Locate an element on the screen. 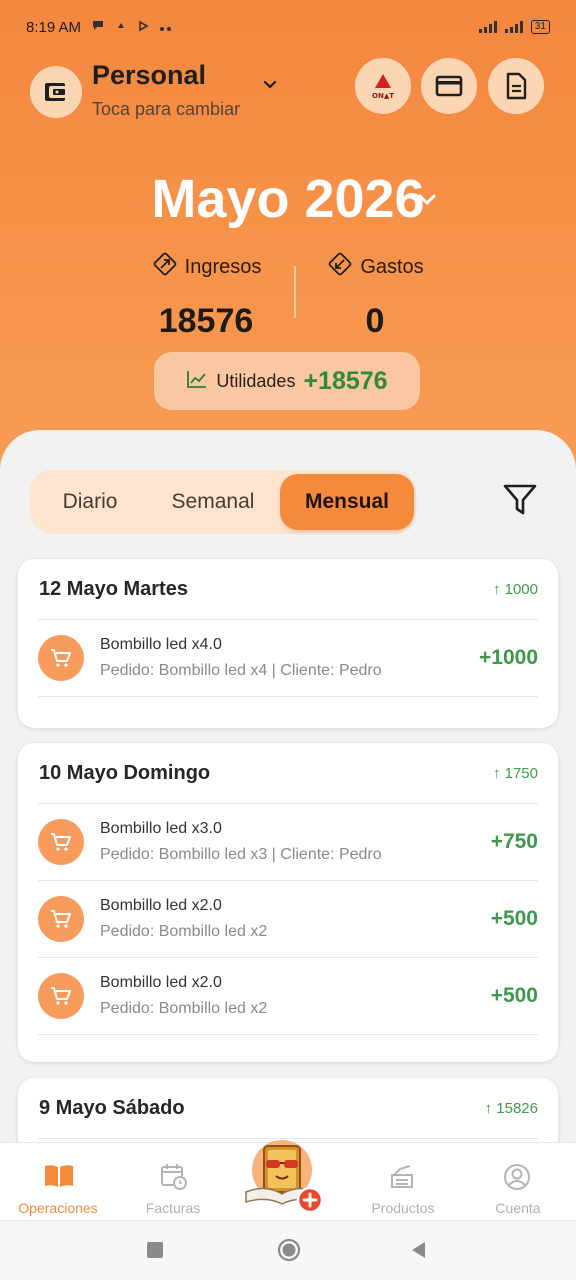 This screenshot has width=576, height=1280. onat-logo-icon: ON▲T is located at coordinates (383, 87).